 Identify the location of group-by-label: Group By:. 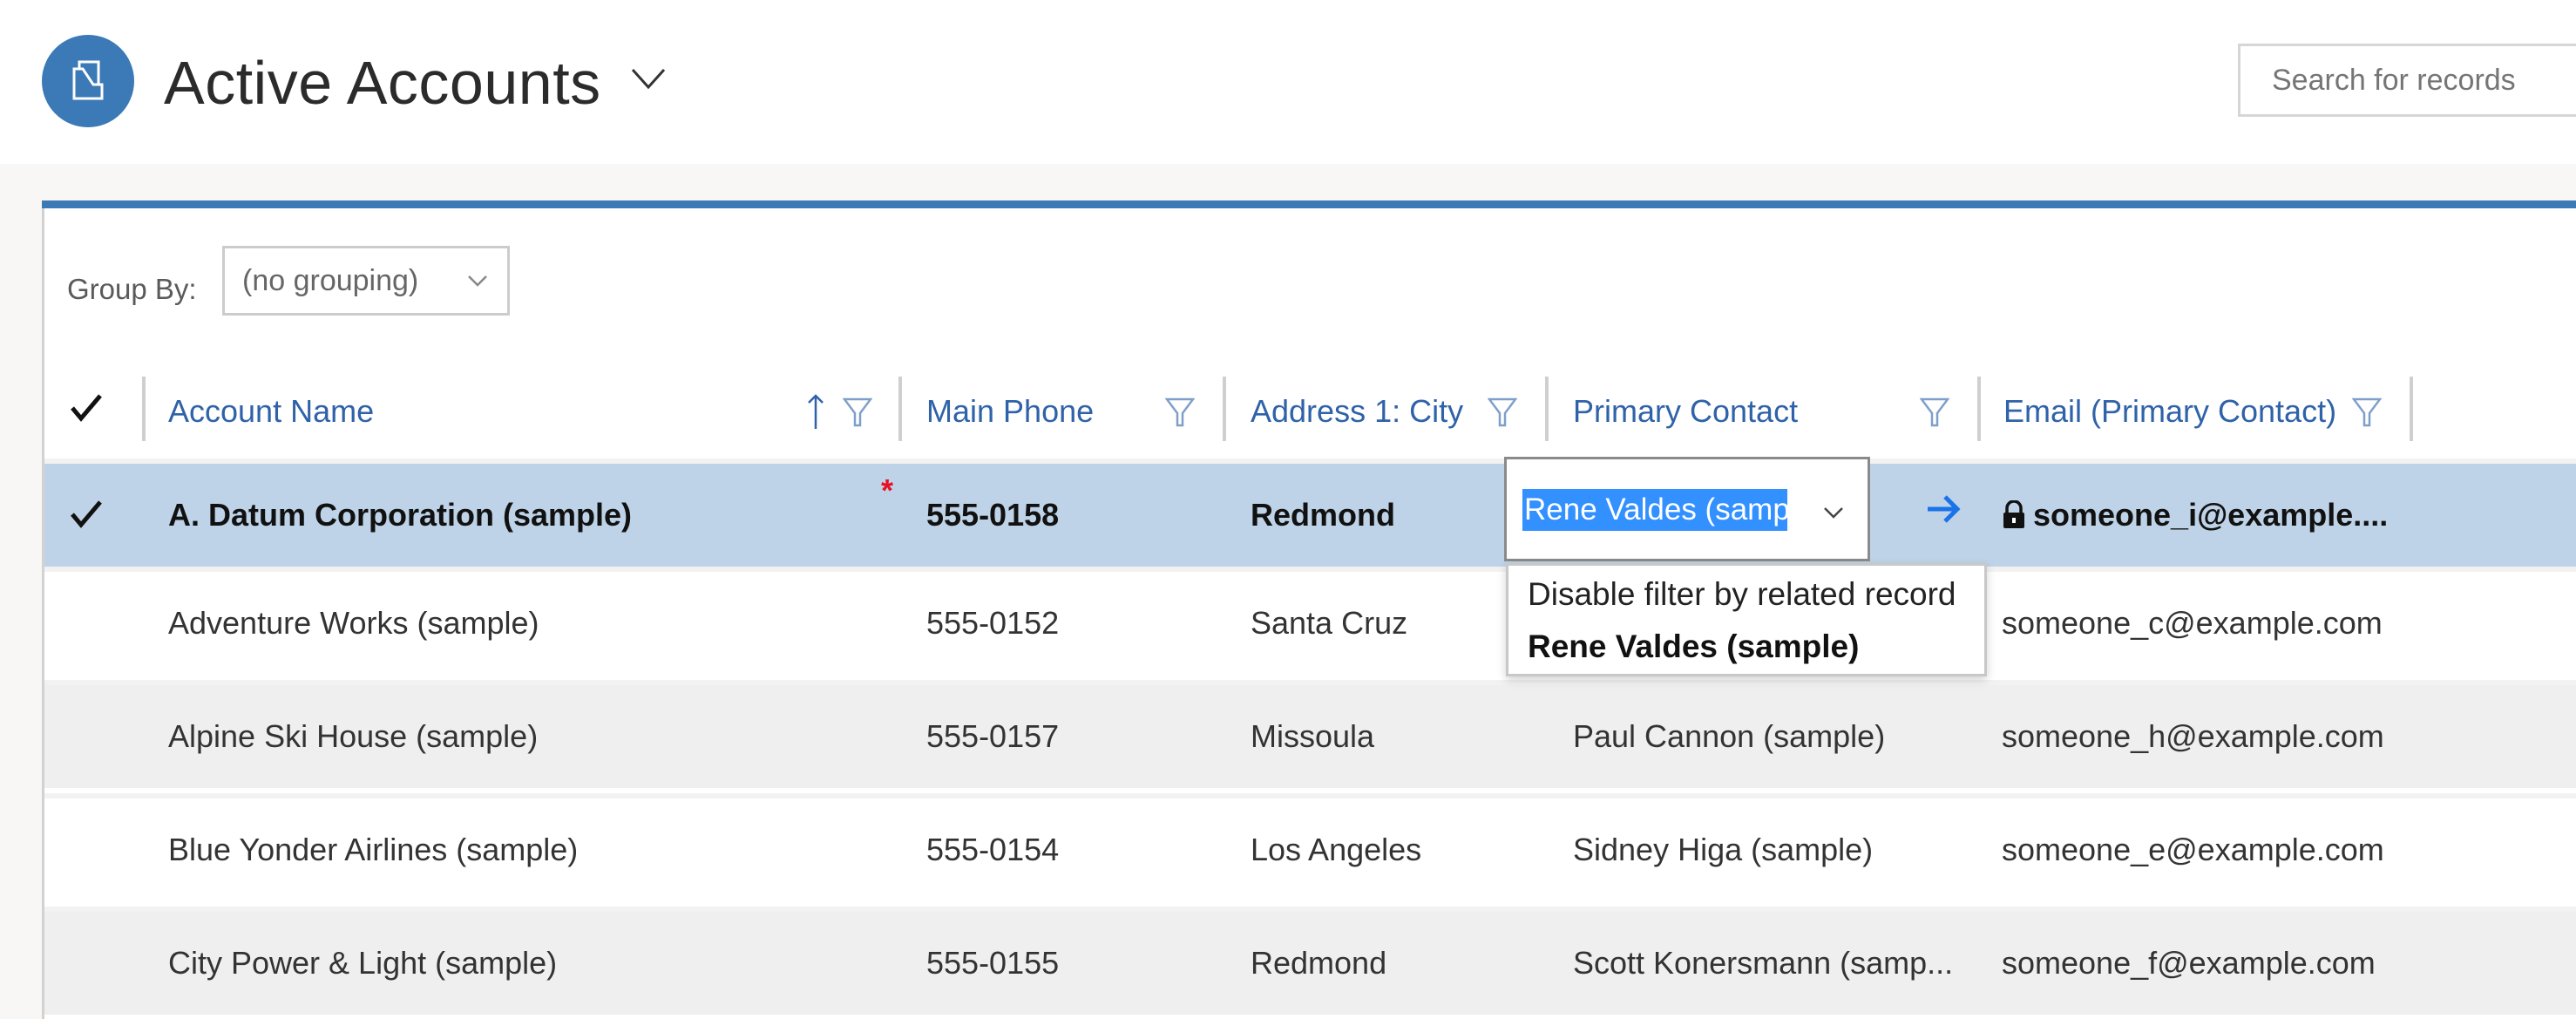
(132, 289).